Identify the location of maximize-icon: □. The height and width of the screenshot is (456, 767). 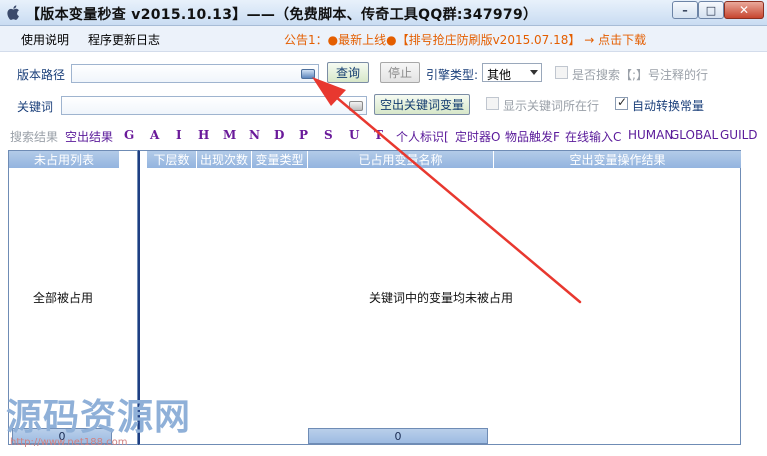
(711, 10).